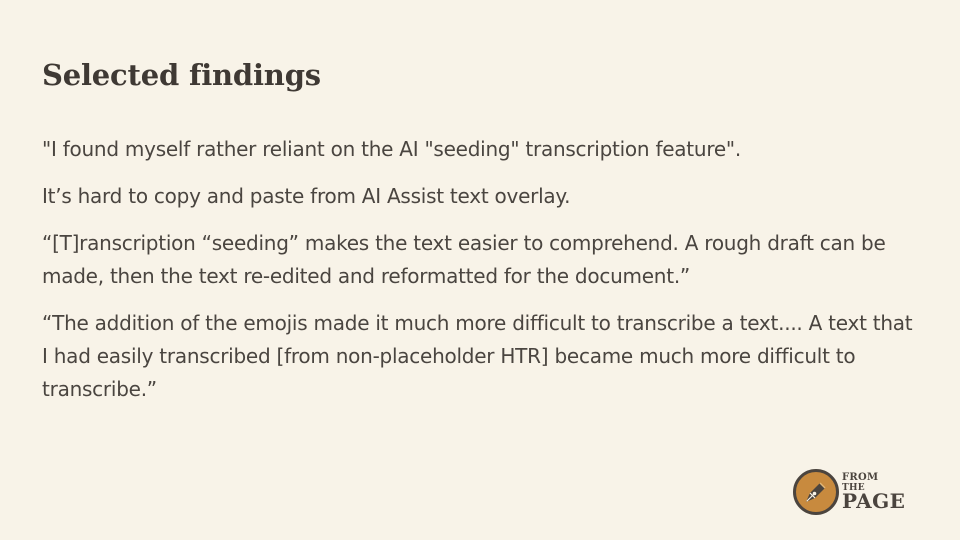  What do you see at coordinates (816, 492) in the screenshot?
I see `quill-pen-nib-icon` at bounding box center [816, 492].